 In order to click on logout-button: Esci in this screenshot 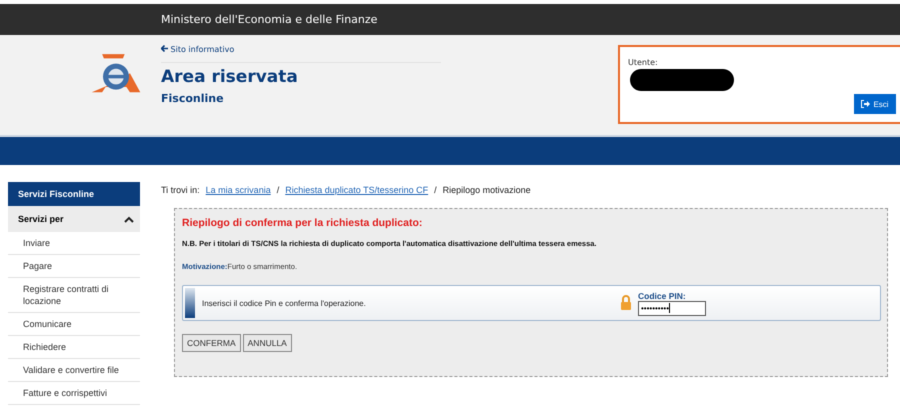, I will do `click(875, 104)`.